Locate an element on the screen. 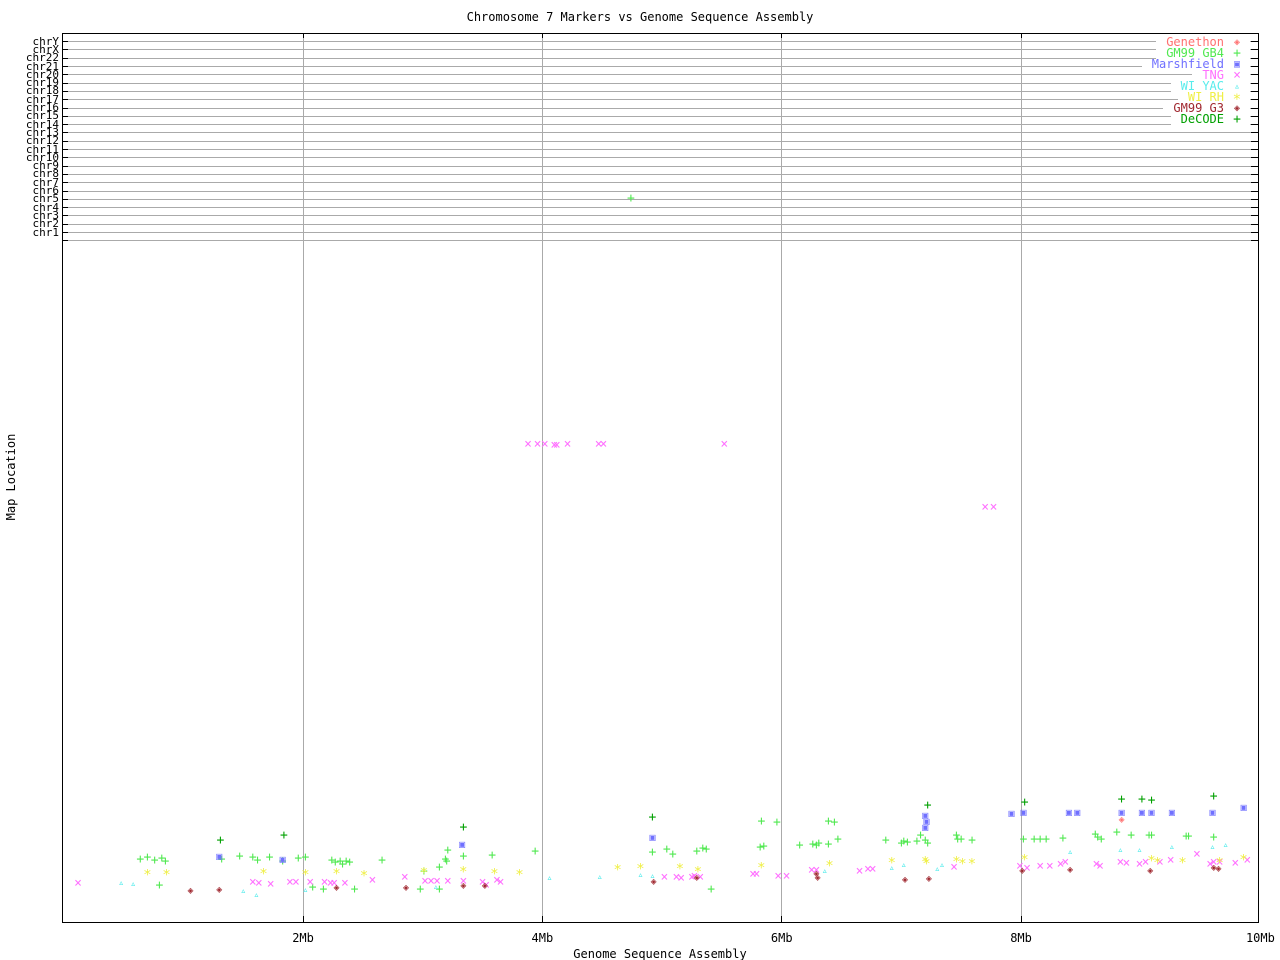 This screenshot has width=1280, height=960. x-axis-tick-label: 6Mb is located at coordinates (781, 938).